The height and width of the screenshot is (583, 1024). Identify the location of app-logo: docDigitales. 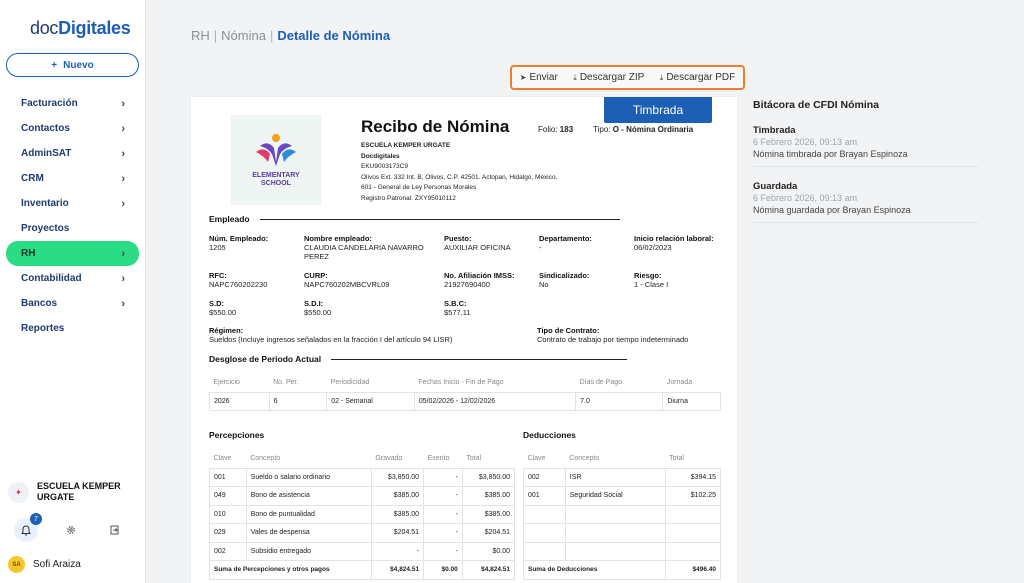
(80, 28).